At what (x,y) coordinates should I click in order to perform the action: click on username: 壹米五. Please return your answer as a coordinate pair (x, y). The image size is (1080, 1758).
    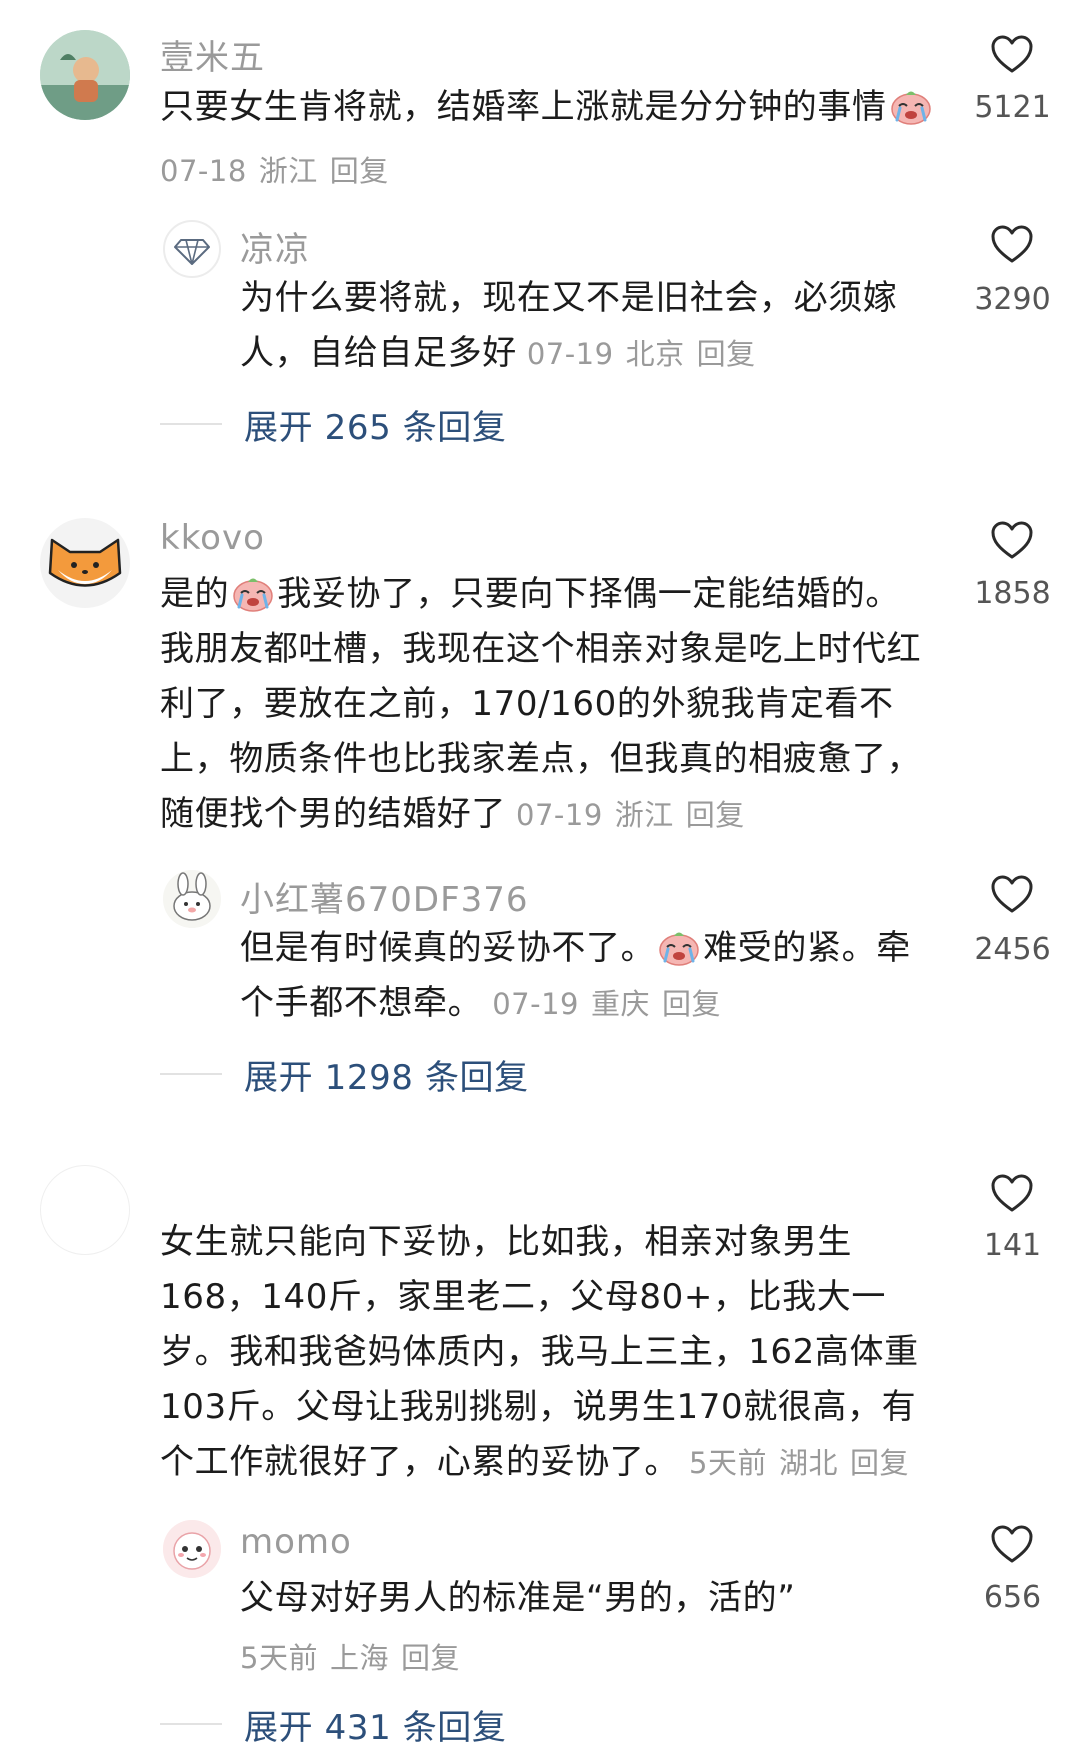
    Looking at the image, I should click on (212, 54).